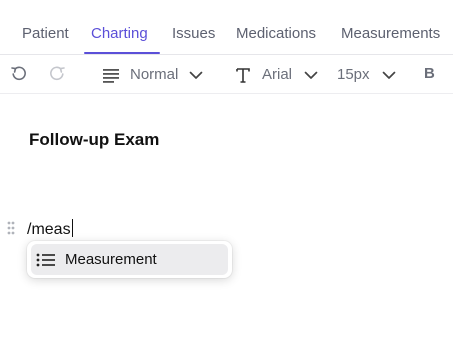 This screenshot has height=360, width=453. Describe the element at coordinates (72, 228) in the screenshot. I see `text-caret` at that location.